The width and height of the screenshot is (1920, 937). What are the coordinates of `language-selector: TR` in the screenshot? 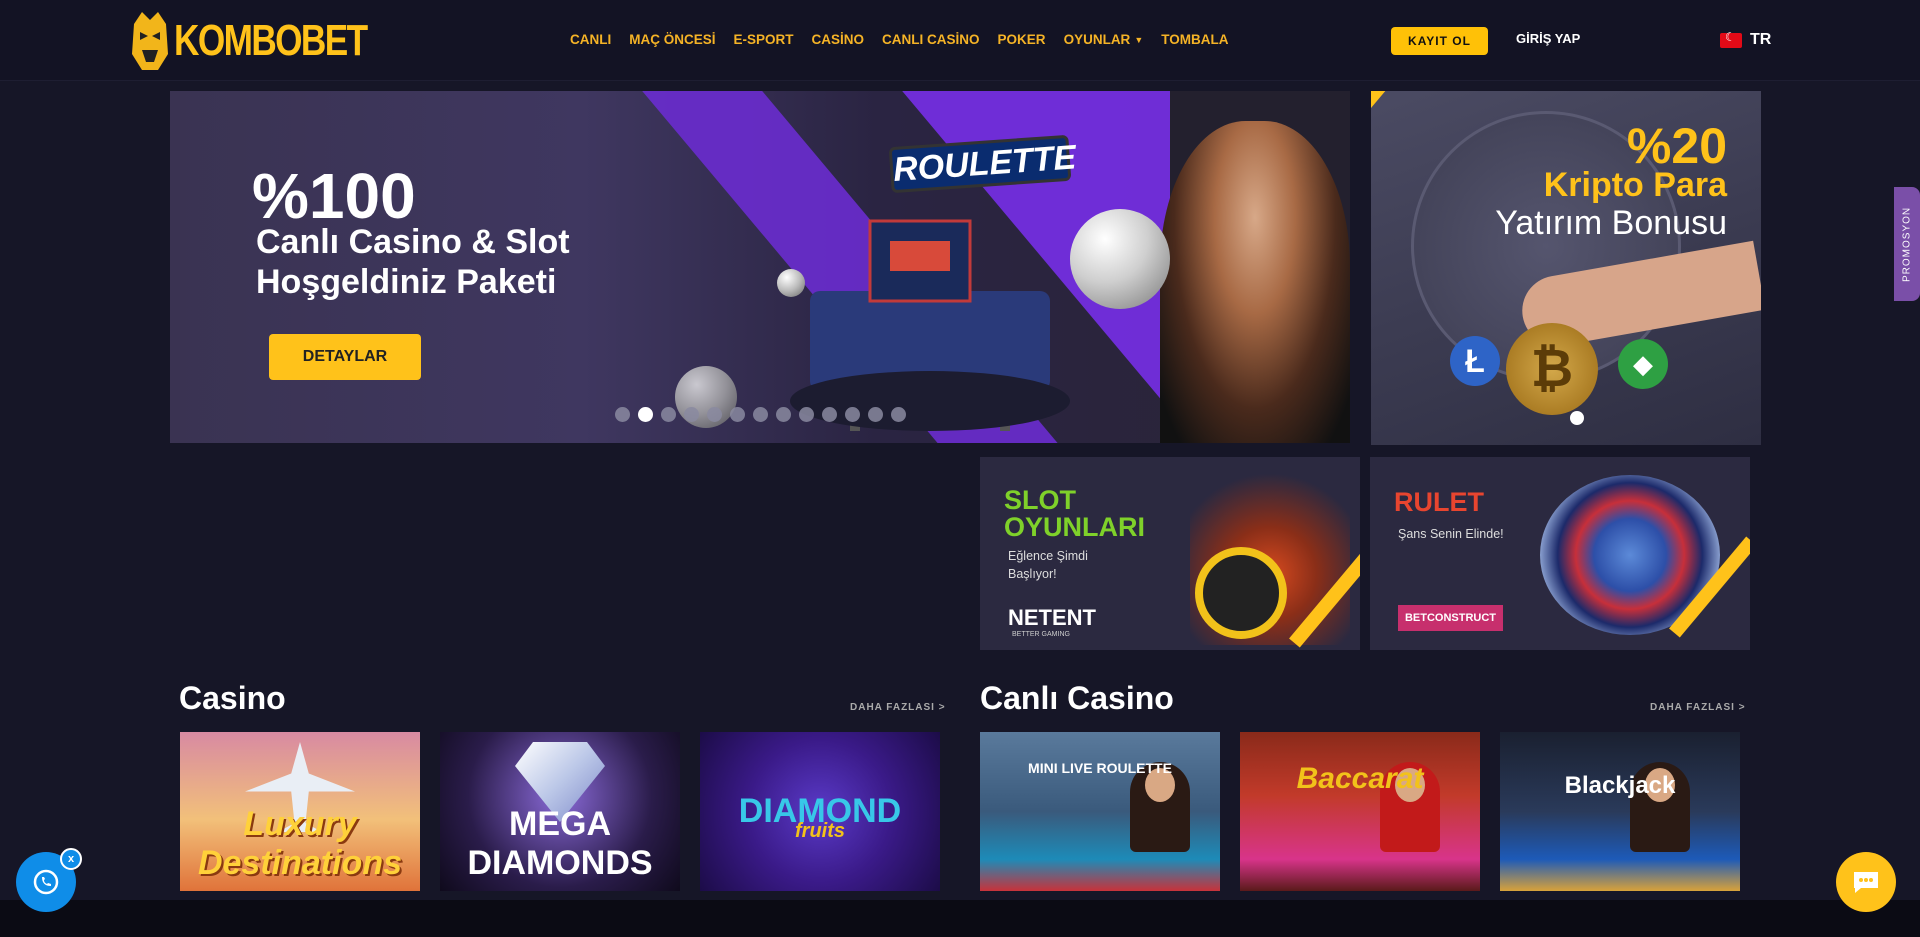 It's located at (1746, 39).